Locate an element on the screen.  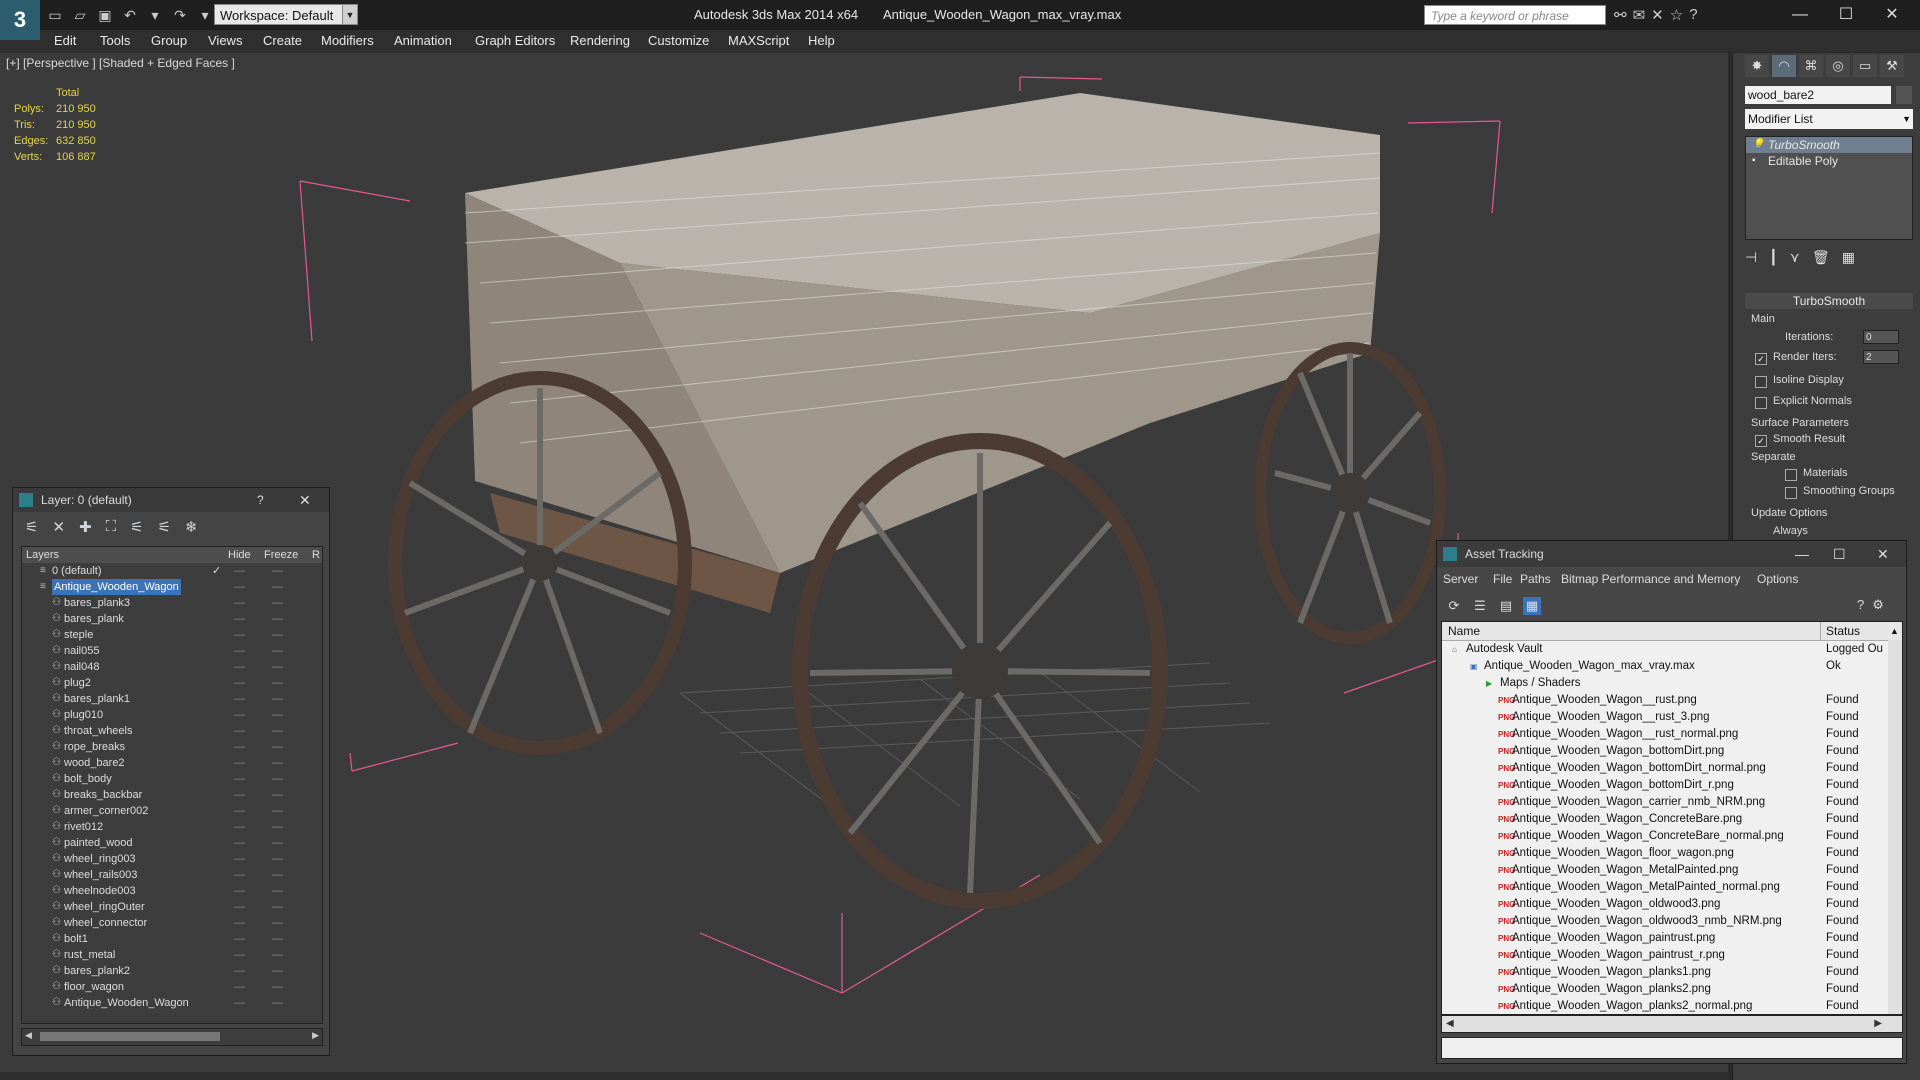
scroll-left-icon: ◀ is located at coordinates (1450, 1024).